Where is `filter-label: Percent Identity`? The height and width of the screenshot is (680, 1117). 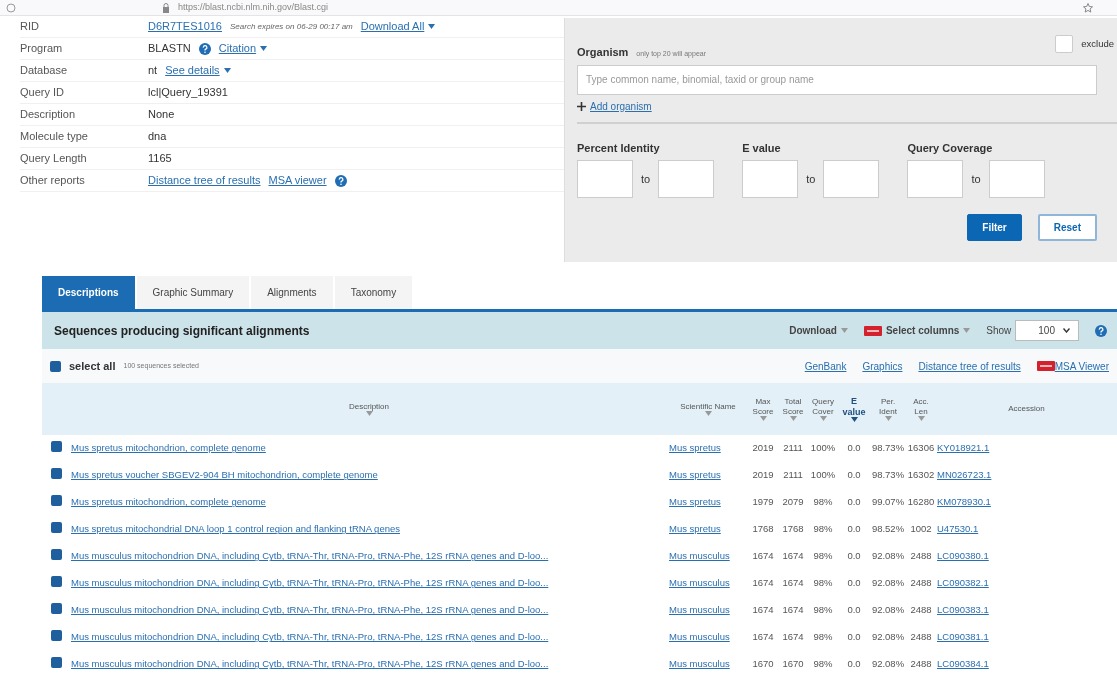 filter-label: Percent Identity is located at coordinates (619, 148).